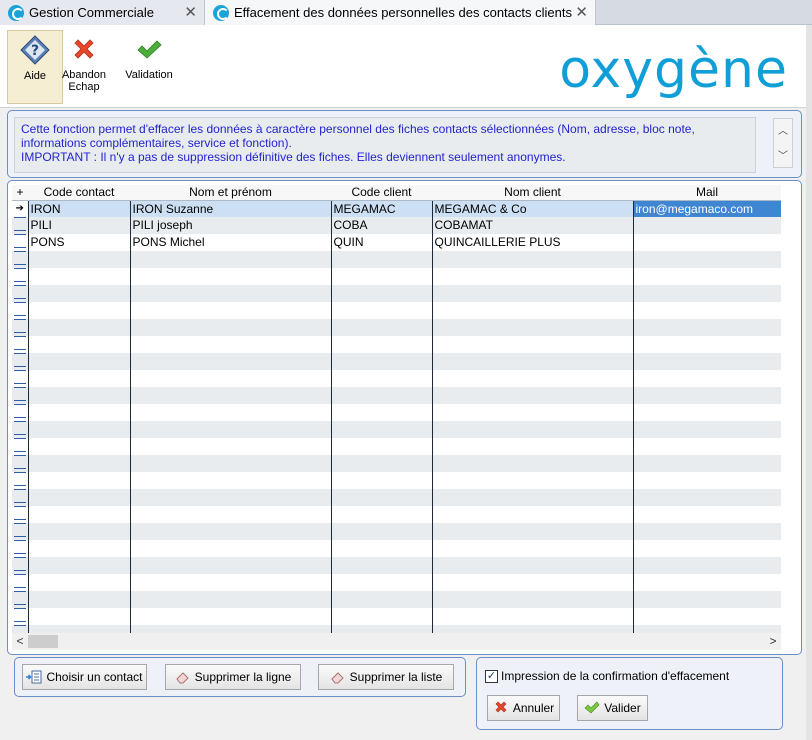  I want to click on choose-contact-button: Choisir un contact, so click(84, 677).